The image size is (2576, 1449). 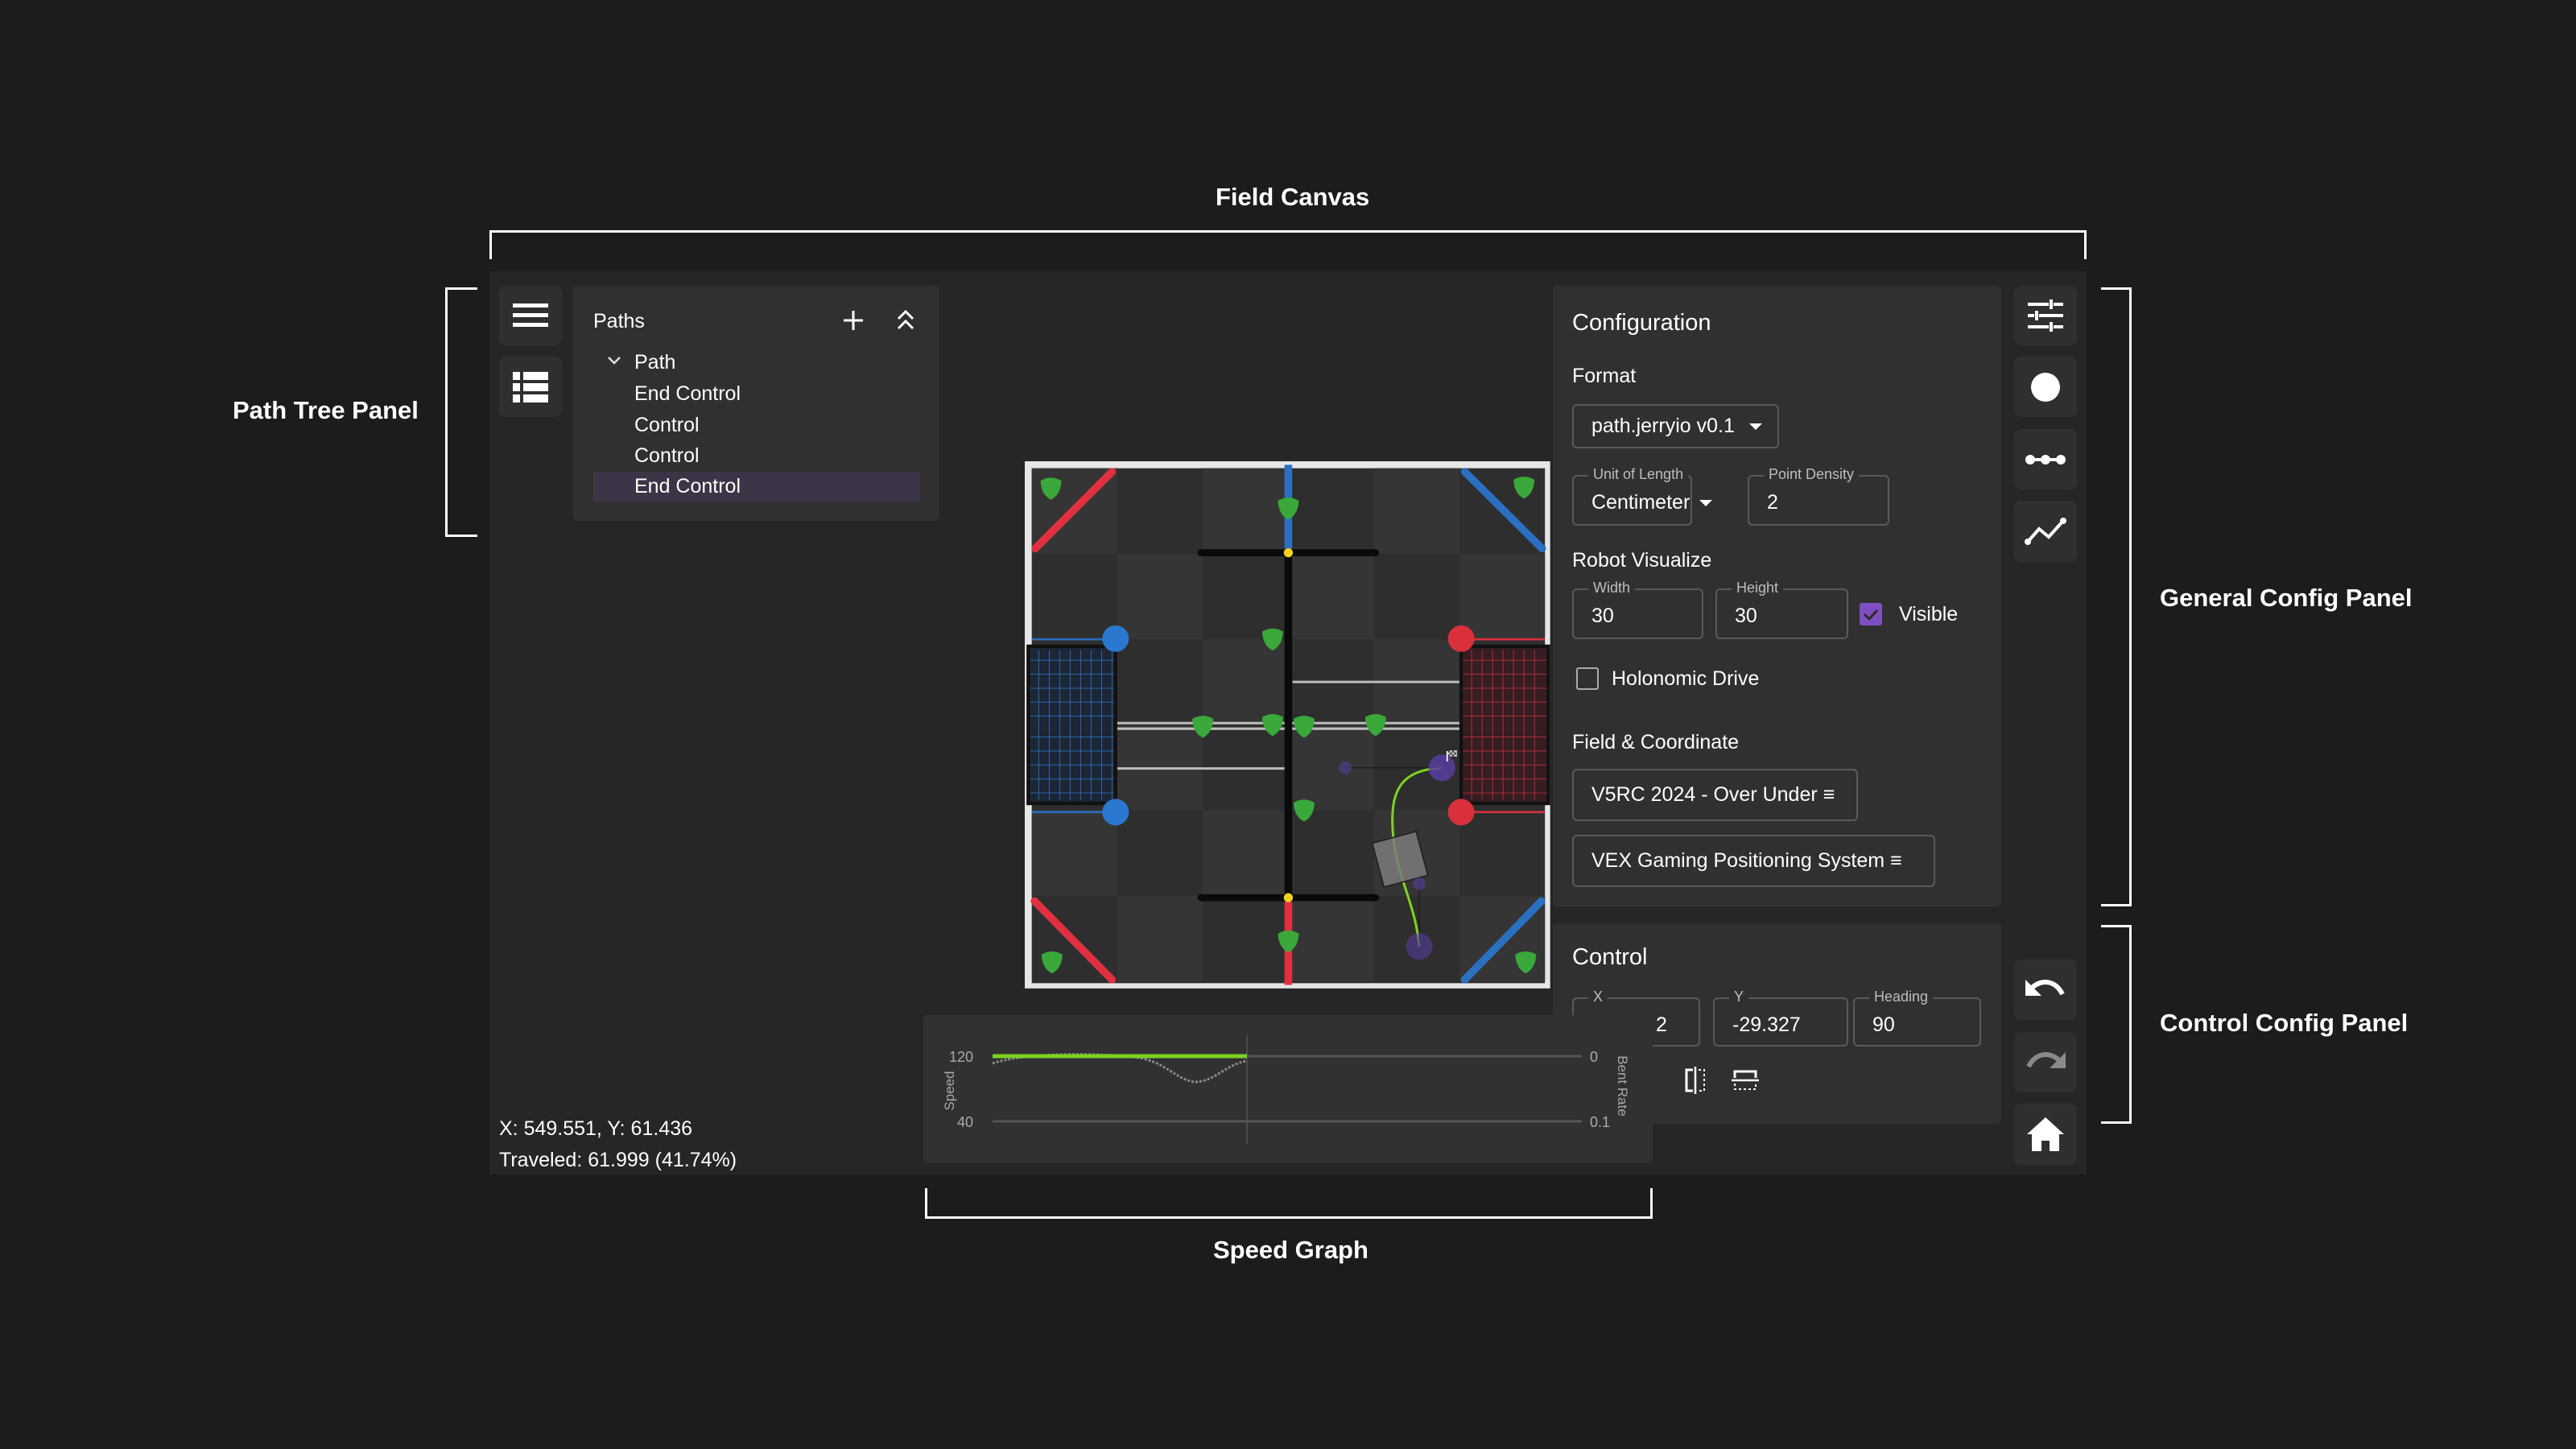 I want to click on line-chart-icon, so click(x=2045, y=531).